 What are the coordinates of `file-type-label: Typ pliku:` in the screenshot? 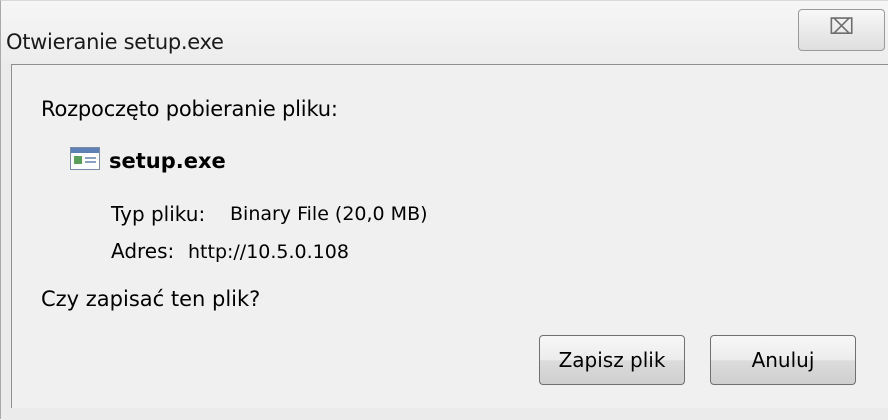 It's located at (158, 214).